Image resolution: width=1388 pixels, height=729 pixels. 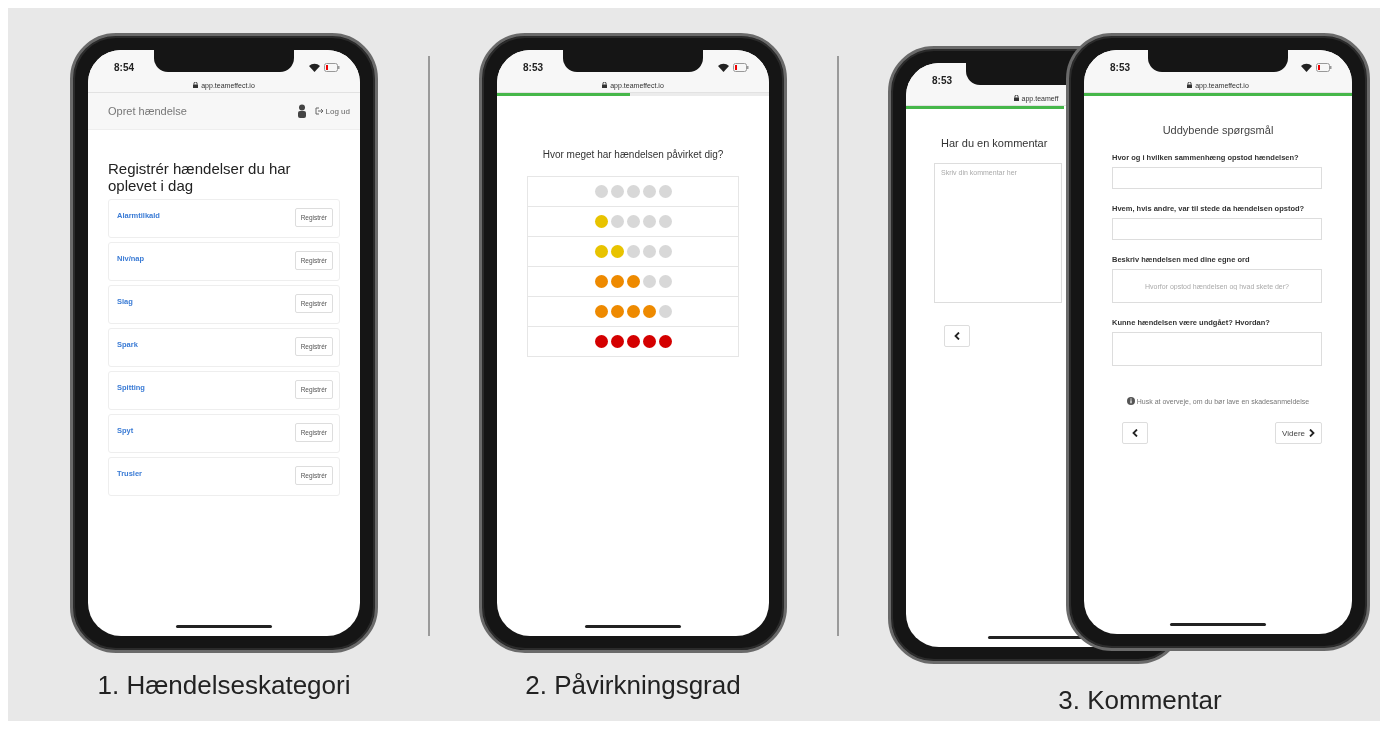 I want to click on step-caption: 1. Hændelseskategori, so click(x=224, y=685).